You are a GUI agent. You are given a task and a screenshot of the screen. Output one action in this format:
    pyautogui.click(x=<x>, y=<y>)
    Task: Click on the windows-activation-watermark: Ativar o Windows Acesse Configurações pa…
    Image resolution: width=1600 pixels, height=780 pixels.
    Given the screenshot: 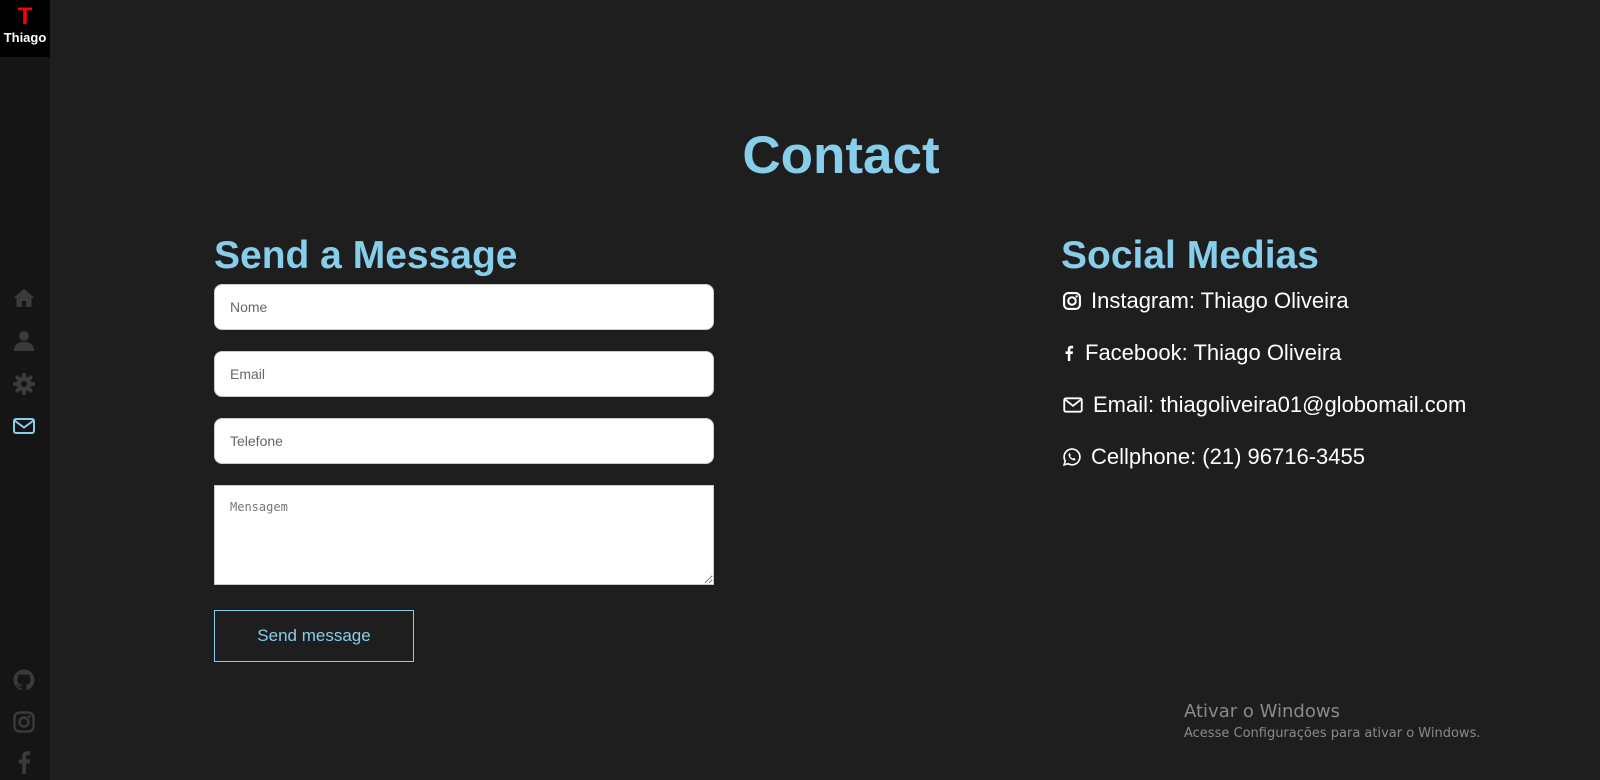 What is the action you would take?
    pyautogui.click(x=1332, y=722)
    